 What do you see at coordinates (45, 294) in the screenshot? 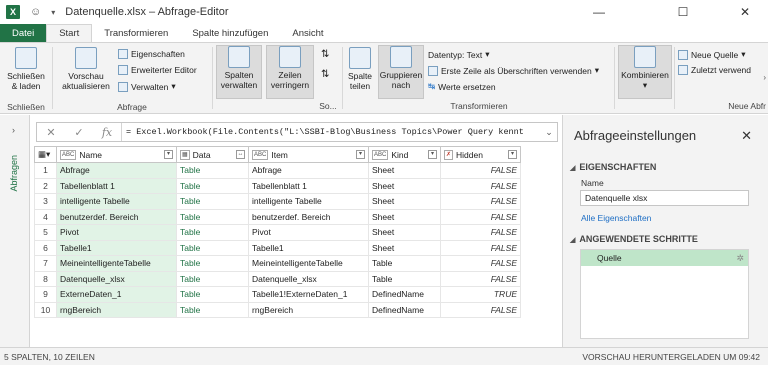
I see `row-number: 9` at bounding box center [45, 294].